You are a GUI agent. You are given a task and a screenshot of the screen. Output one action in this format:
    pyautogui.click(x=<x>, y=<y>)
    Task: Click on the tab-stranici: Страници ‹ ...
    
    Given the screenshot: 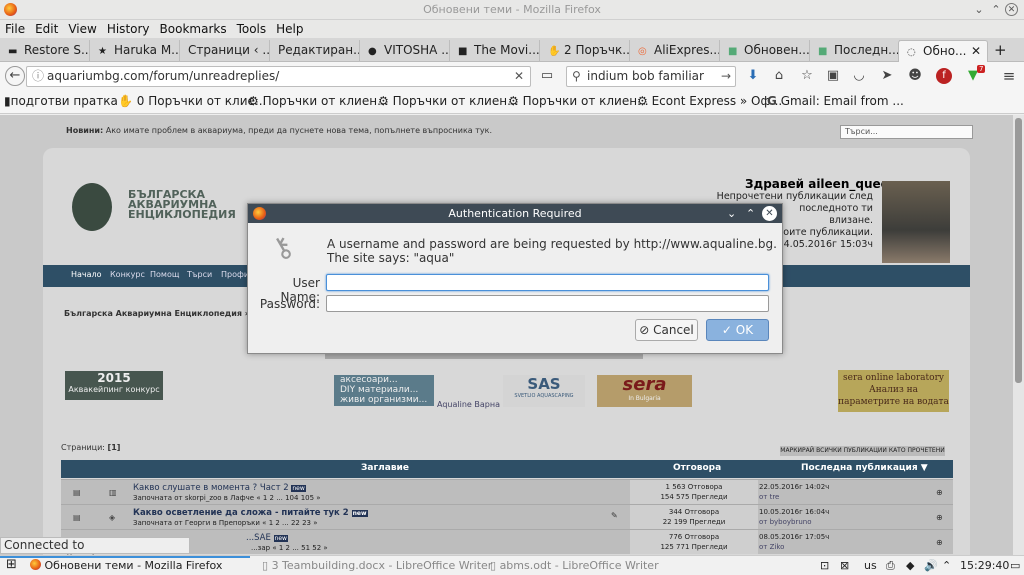 What is the action you would take?
    pyautogui.click(x=225, y=51)
    